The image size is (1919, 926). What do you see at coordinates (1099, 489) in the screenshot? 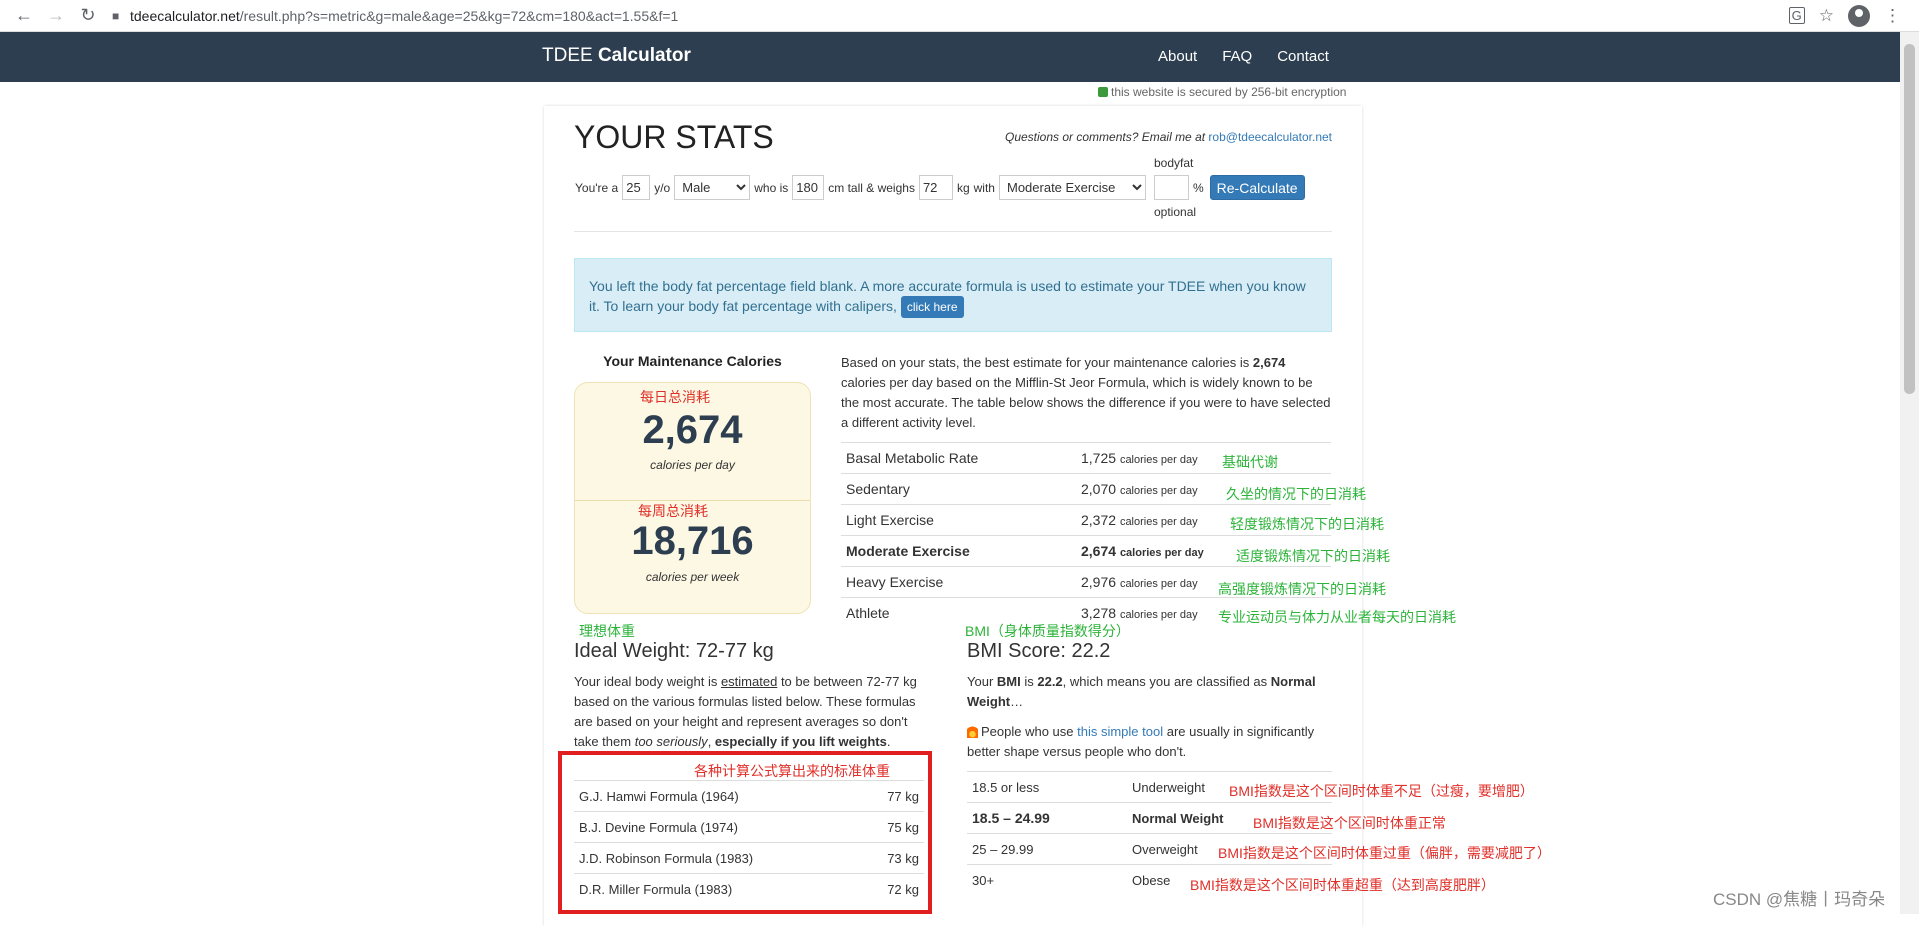
I see `activity-number: 2,070` at bounding box center [1099, 489].